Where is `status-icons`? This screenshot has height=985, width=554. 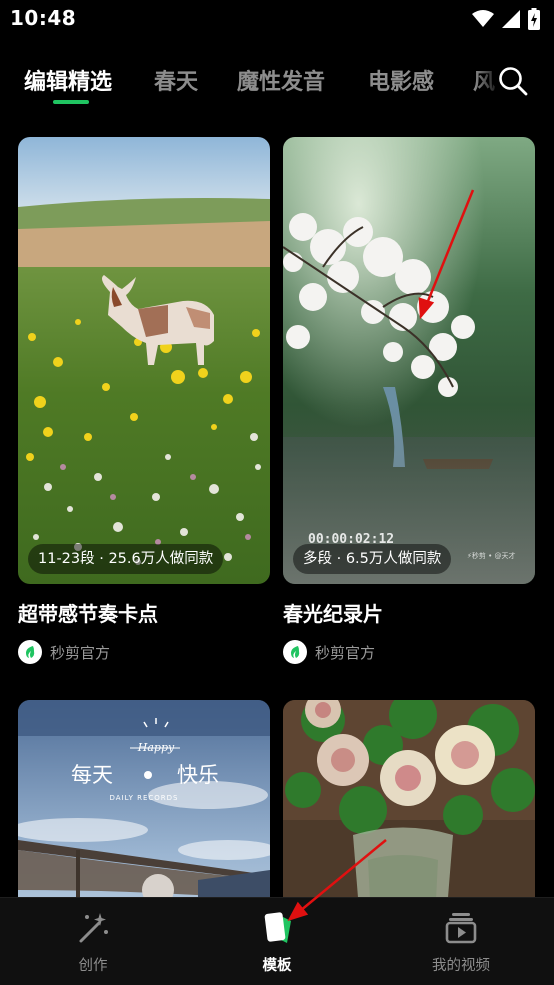
status-icons is located at coordinates (506, 19).